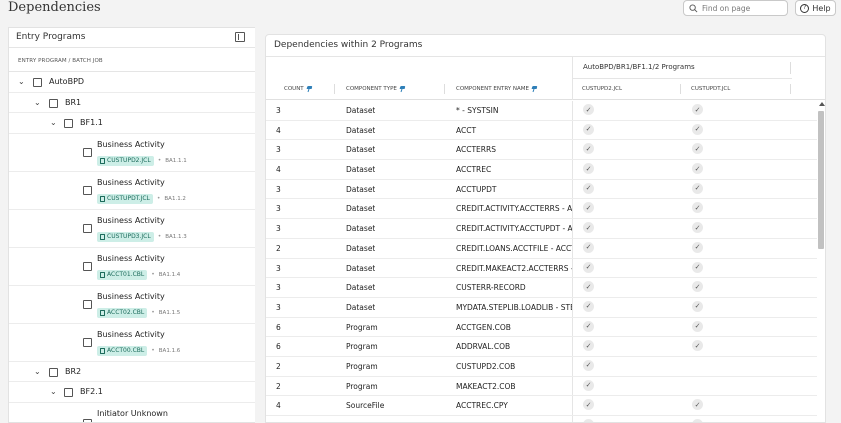  Describe the element at coordinates (132, 267) in the screenshot. I see `tree-leaf-business-activity: Business Activity ACCT01.CBL • BA1.1.4` at that location.